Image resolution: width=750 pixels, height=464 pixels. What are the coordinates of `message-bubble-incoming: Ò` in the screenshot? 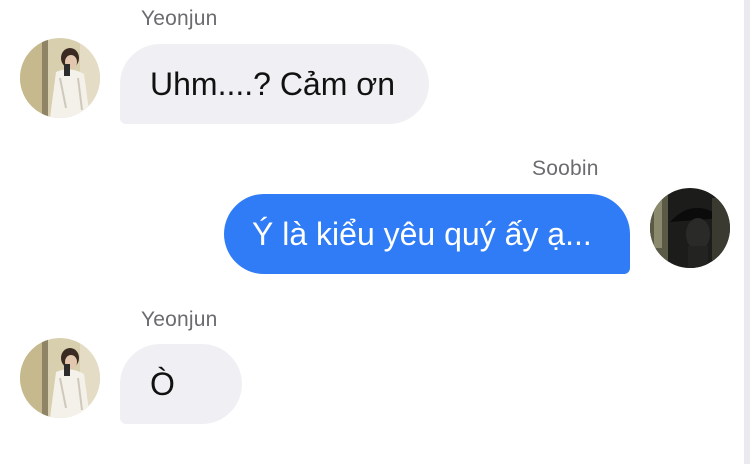 It's located at (181, 384).